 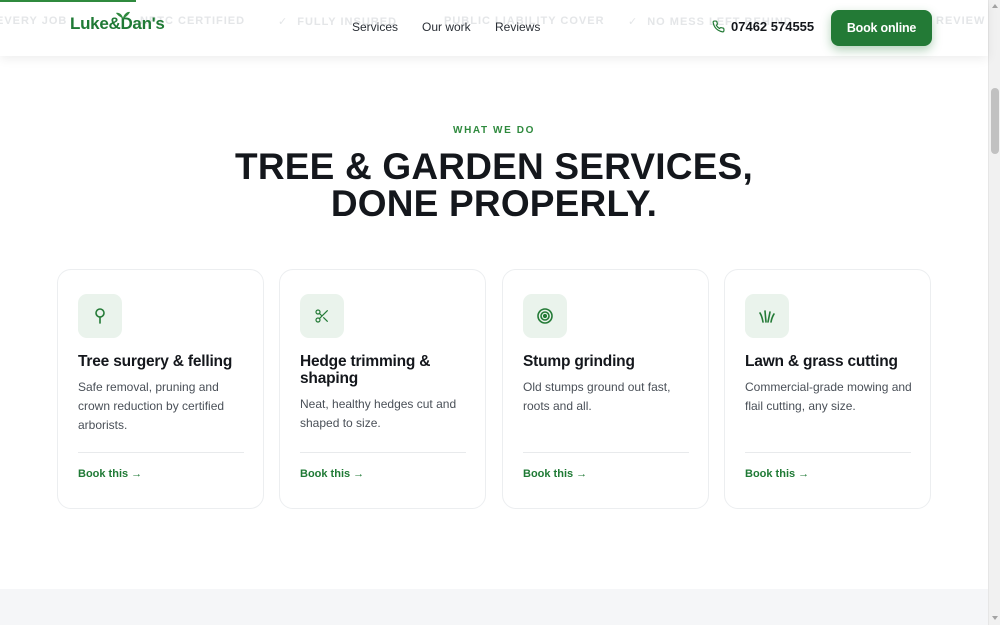 I want to click on section-headline: TREE & GARDEN SERVICES, DONE PROPERLY., so click(x=494, y=185).